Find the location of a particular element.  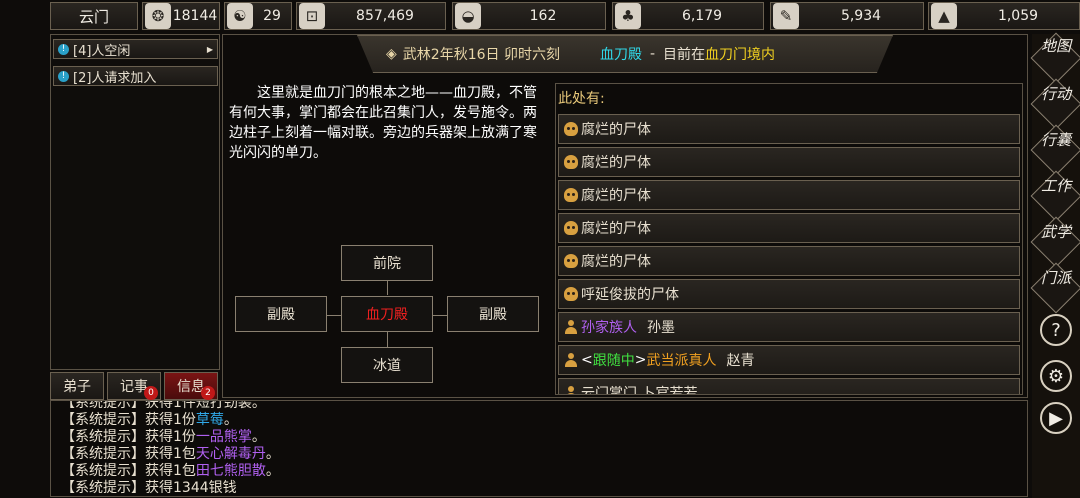

herb-icon: ♣ is located at coordinates (628, 16).